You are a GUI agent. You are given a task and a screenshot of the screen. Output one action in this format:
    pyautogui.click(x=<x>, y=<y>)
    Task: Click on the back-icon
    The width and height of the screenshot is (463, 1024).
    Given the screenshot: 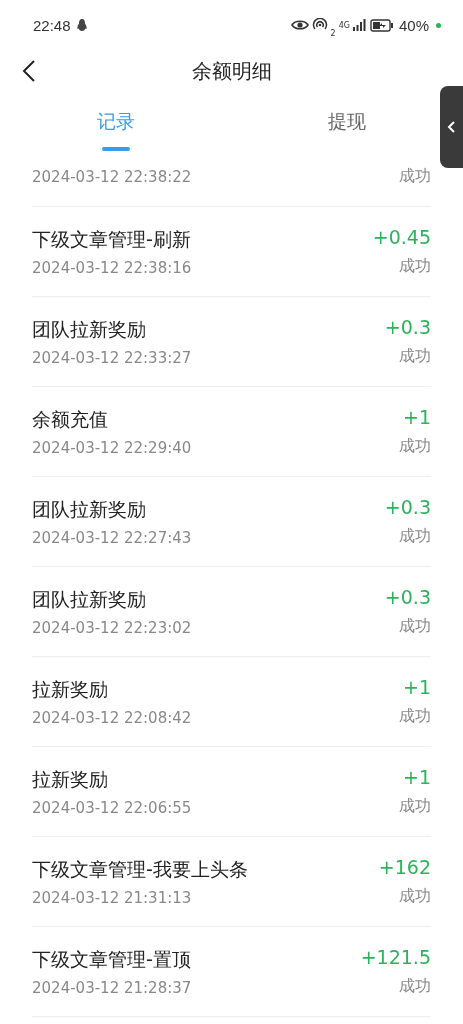 What is the action you would take?
    pyautogui.click(x=29, y=71)
    